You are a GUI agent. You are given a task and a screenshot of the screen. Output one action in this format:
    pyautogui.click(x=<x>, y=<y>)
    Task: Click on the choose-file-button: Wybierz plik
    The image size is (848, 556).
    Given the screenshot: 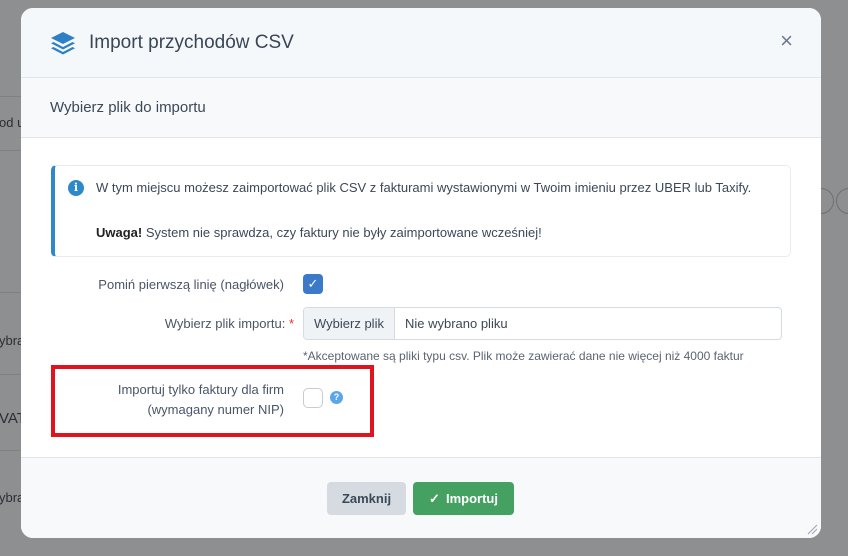 What is the action you would take?
    pyautogui.click(x=349, y=323)
    